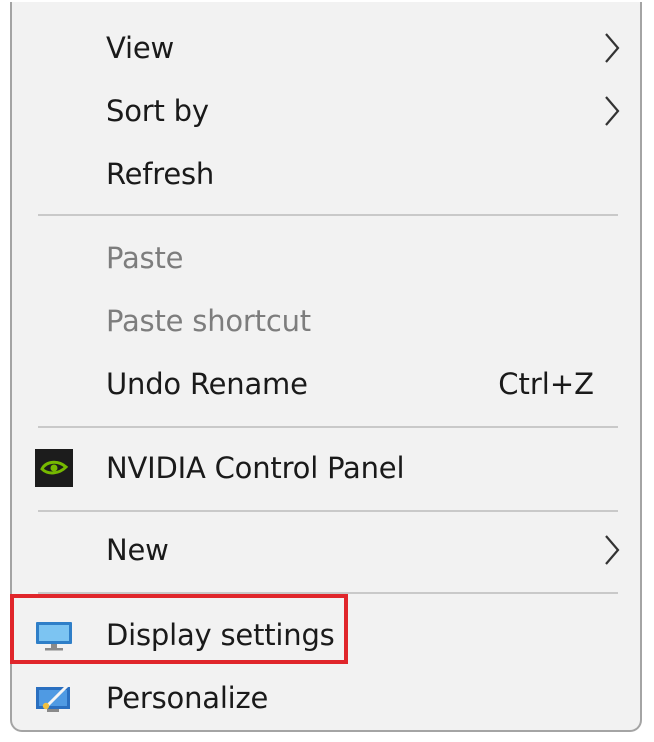 This screenshot has width=654, height=742. Describe the element at coordinates (326, 698) in the screenshot. I see `menu-item-personalize: Personalize` at that location.